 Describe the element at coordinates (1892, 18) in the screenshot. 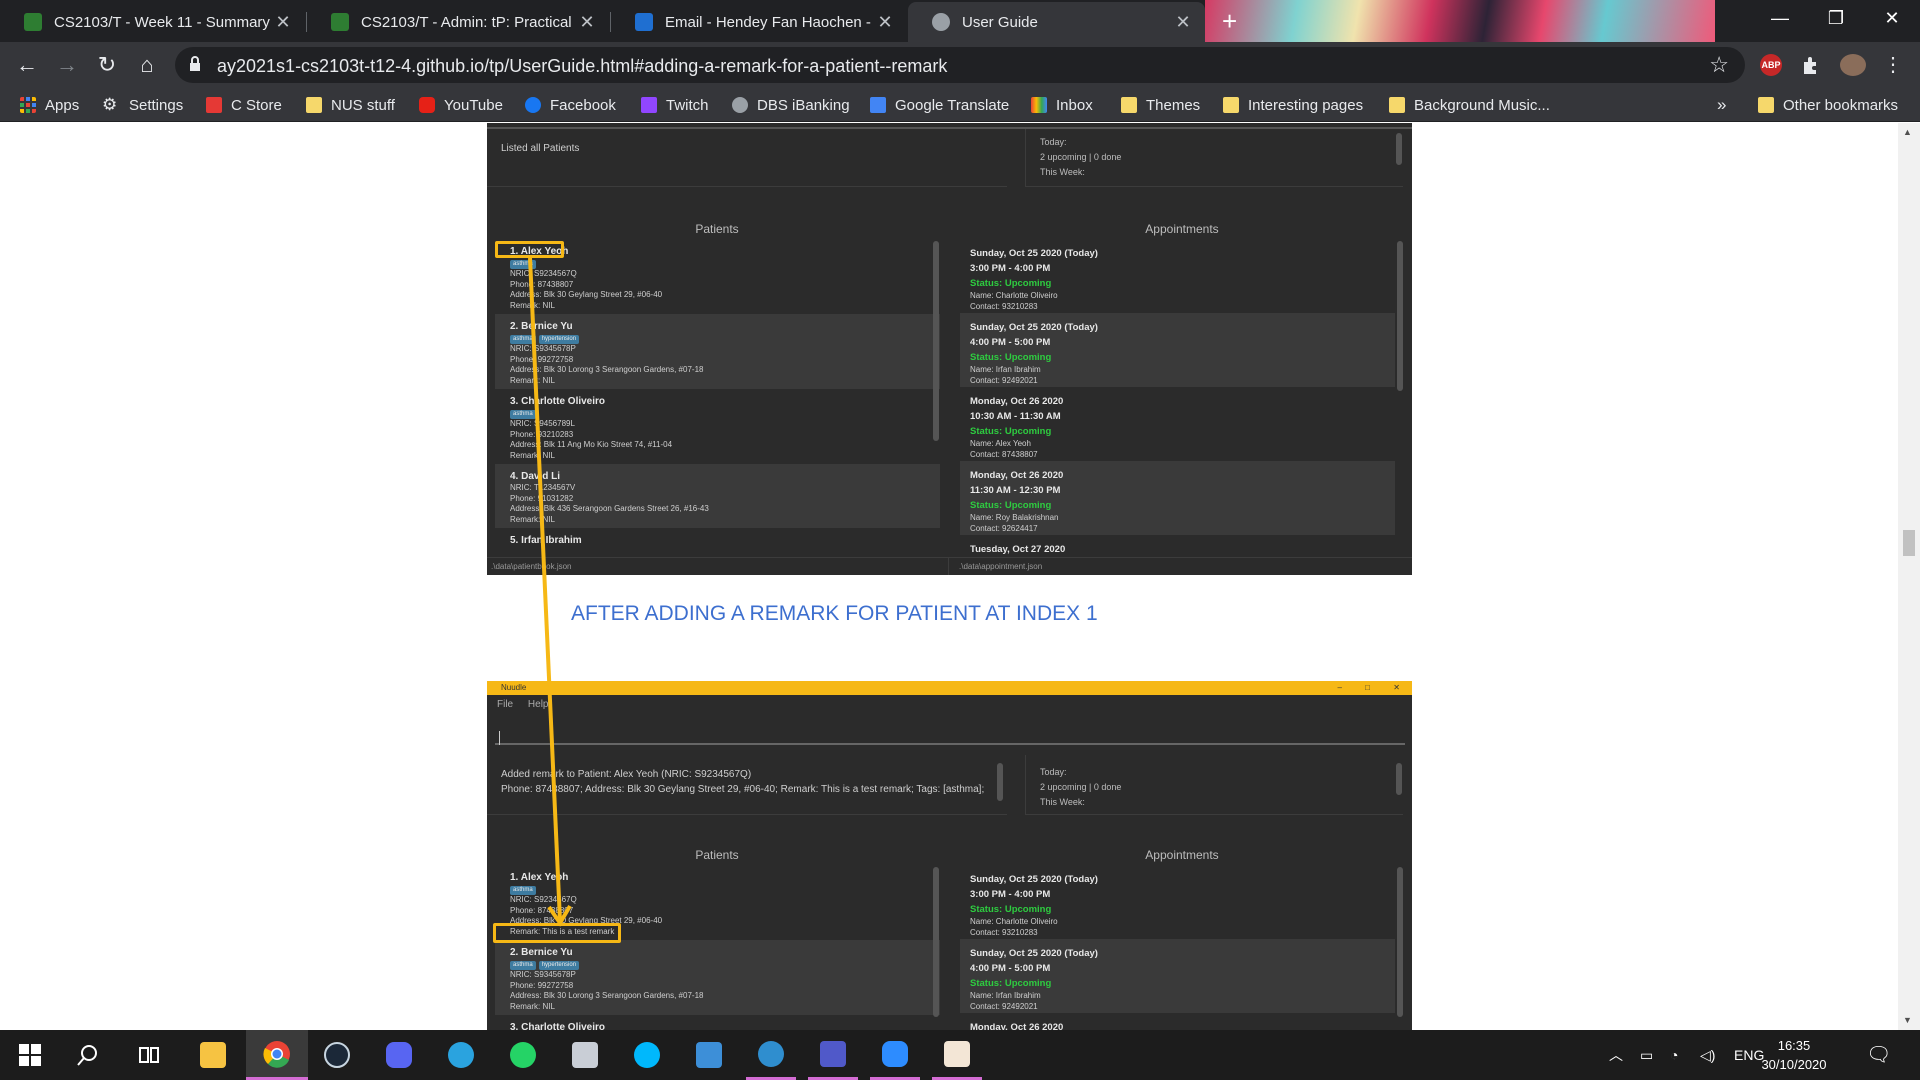

I see `close-window-button: ✕` at that location.